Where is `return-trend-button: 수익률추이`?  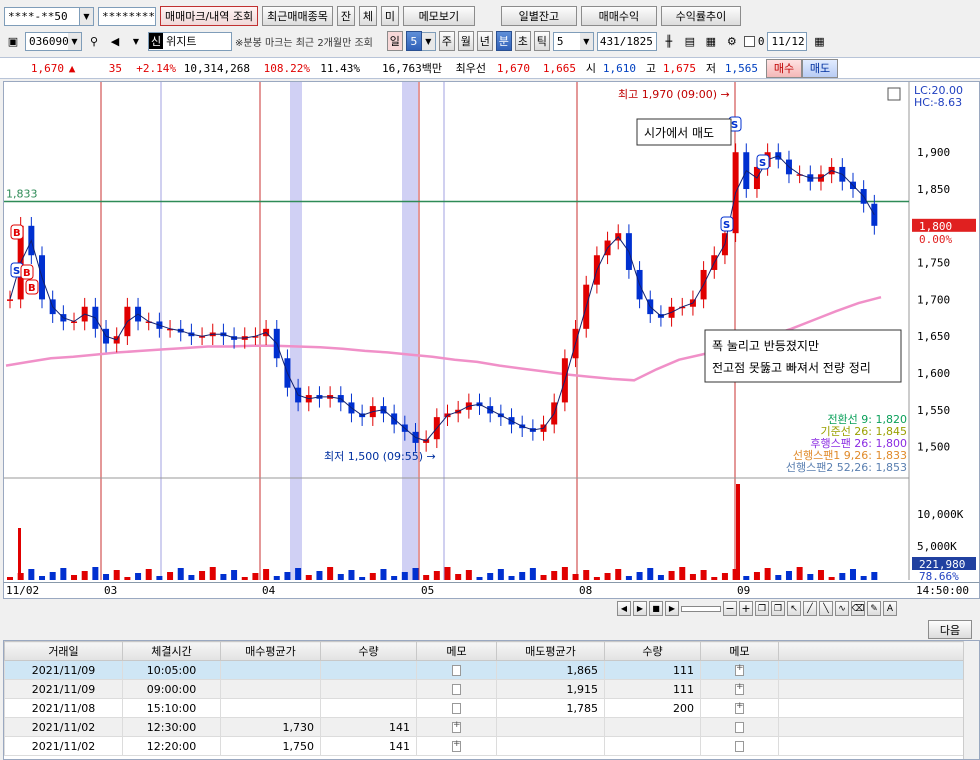 return-trend-button: 수익률추이 is located at coordinates (700, 16).